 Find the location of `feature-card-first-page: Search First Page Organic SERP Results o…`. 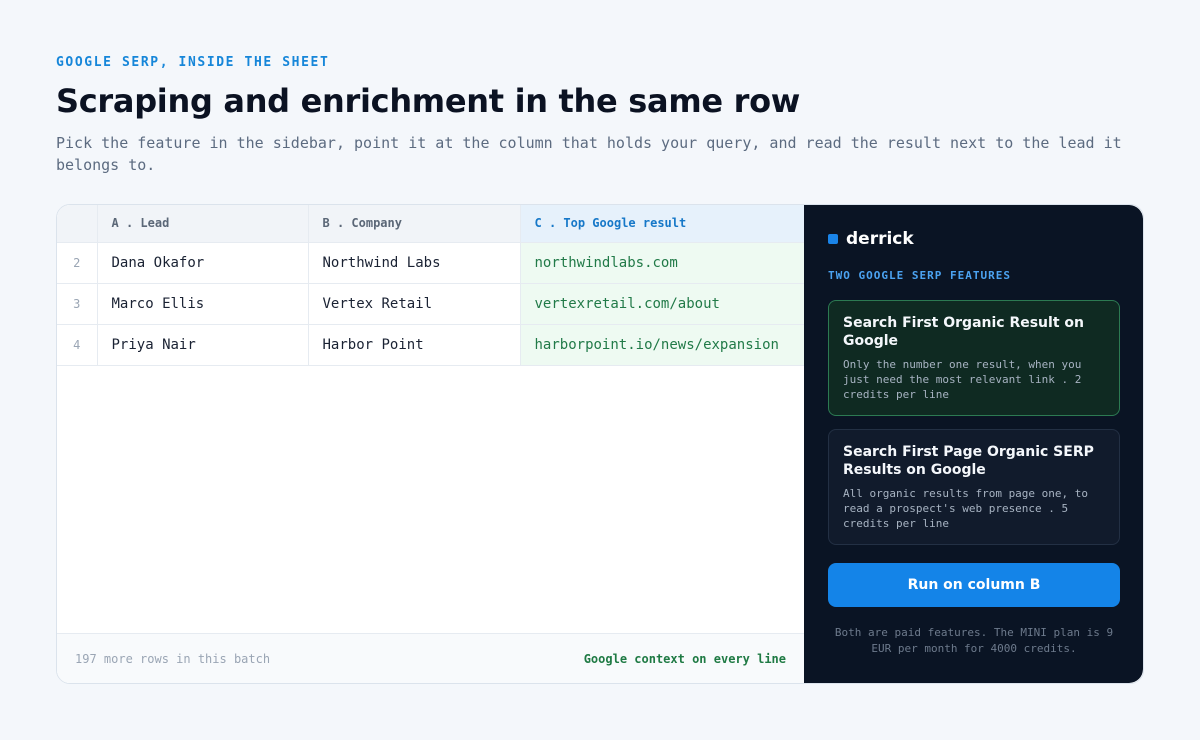

feature-card-first-page: Search First Page Organic SERP Results o… is located at coordinates (974, 487).